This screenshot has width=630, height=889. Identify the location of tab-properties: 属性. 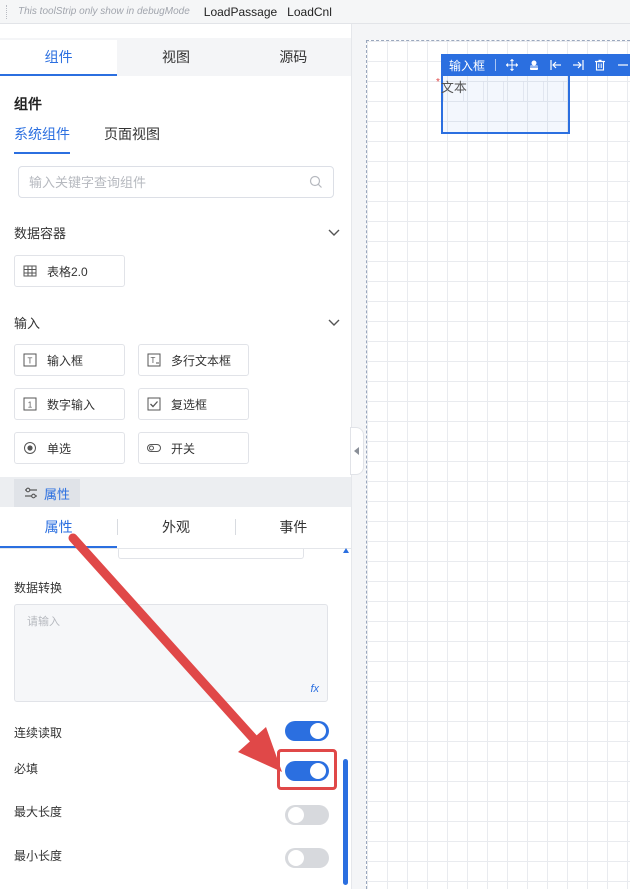
(59, 528).